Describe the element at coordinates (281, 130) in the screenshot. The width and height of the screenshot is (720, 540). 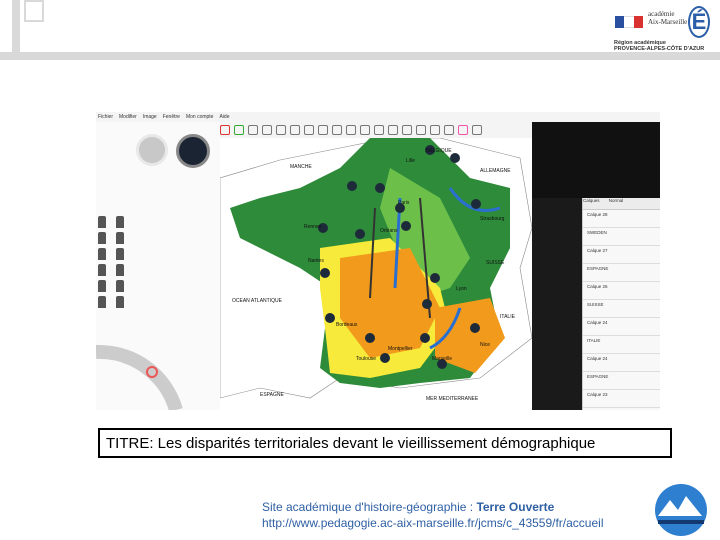
I see `move-icon` at that location.